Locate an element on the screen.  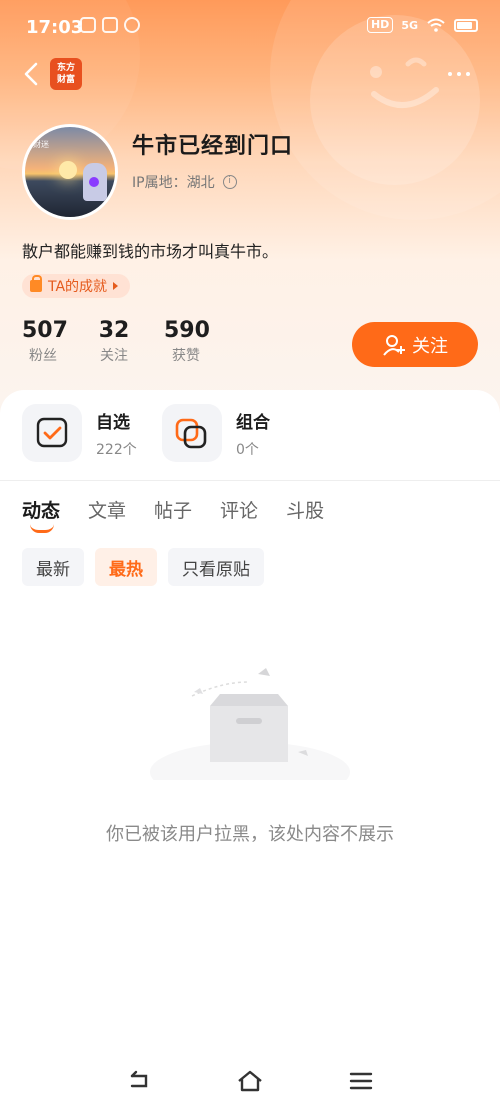
filter-latest: 最新 is located at coordinates (53, 567).